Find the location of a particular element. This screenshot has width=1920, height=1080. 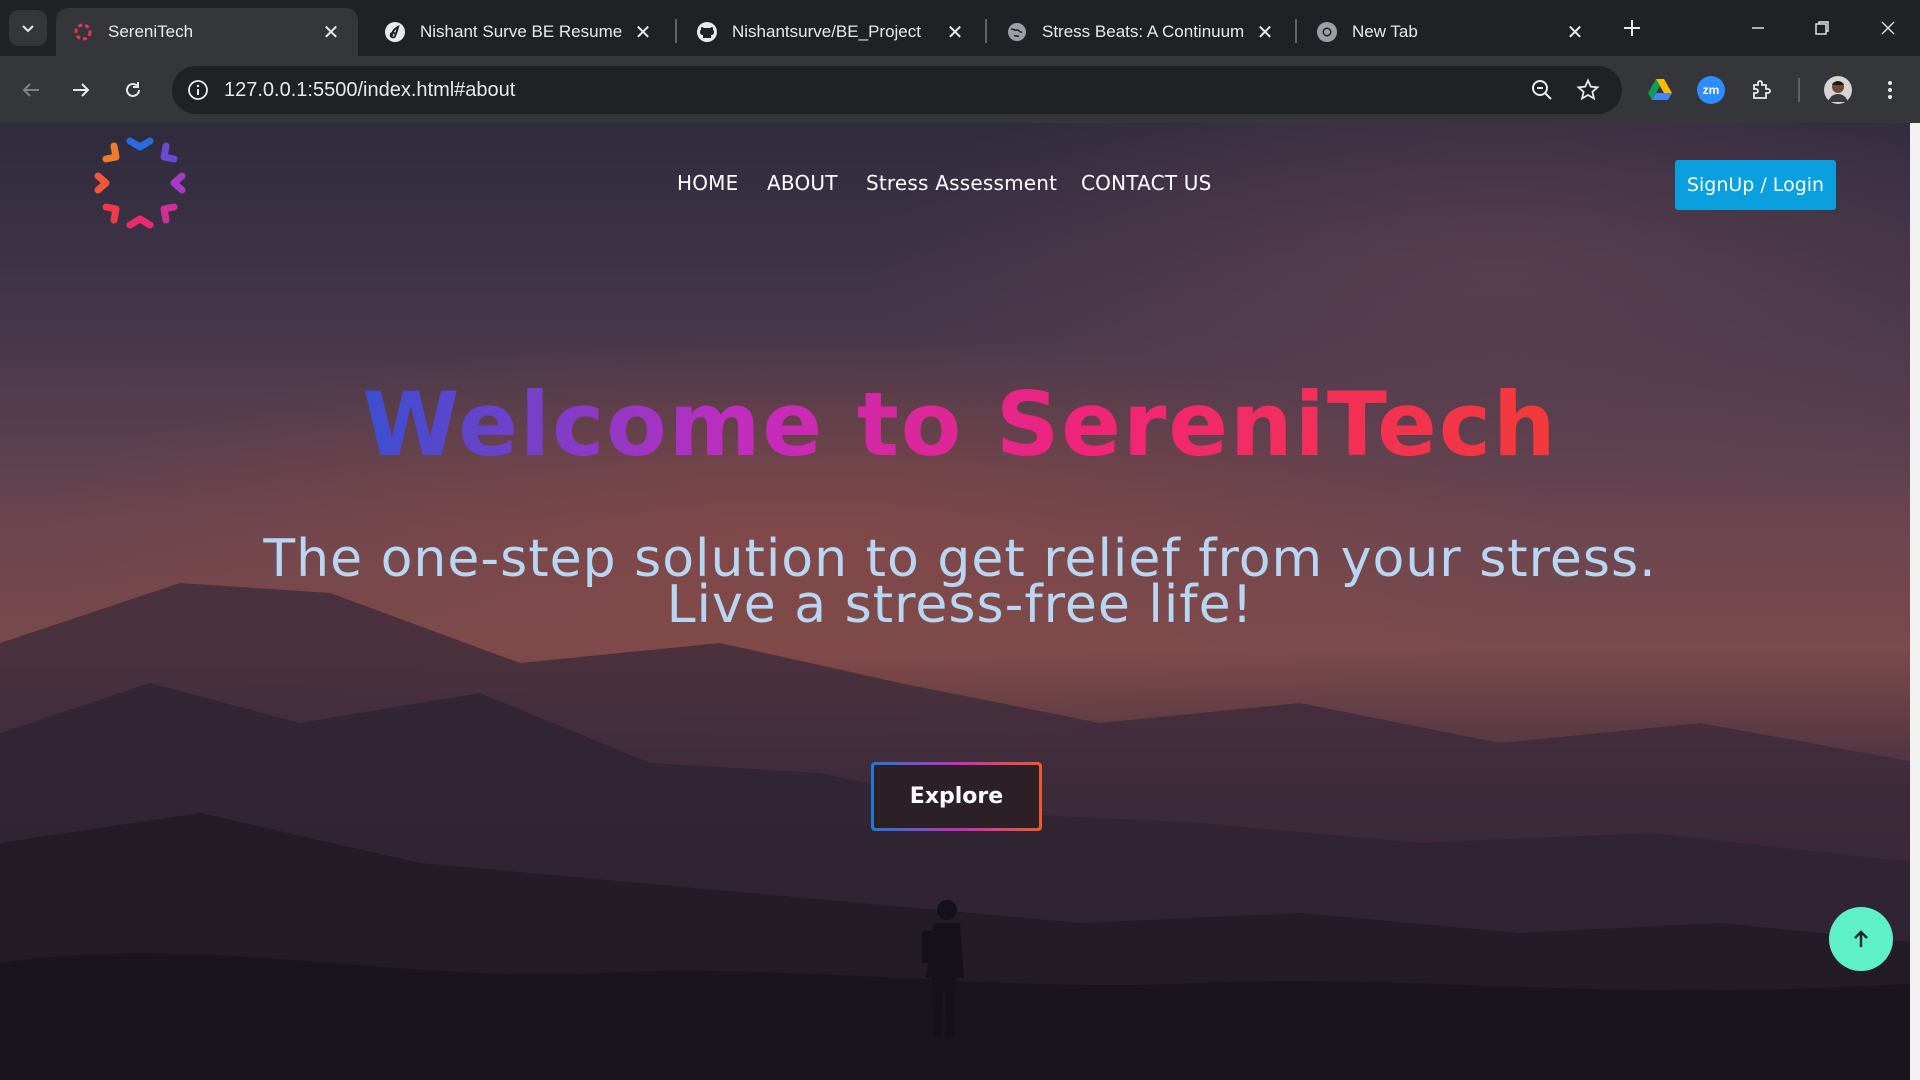

tab-title: New Tab is located at coordinates (1385, 31).